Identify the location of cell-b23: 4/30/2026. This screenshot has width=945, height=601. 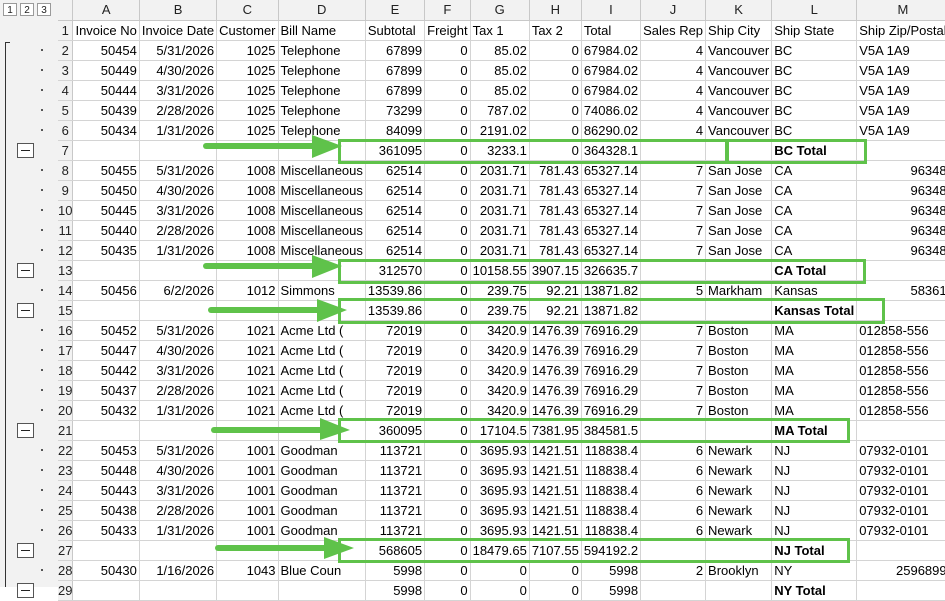
(178, 470).